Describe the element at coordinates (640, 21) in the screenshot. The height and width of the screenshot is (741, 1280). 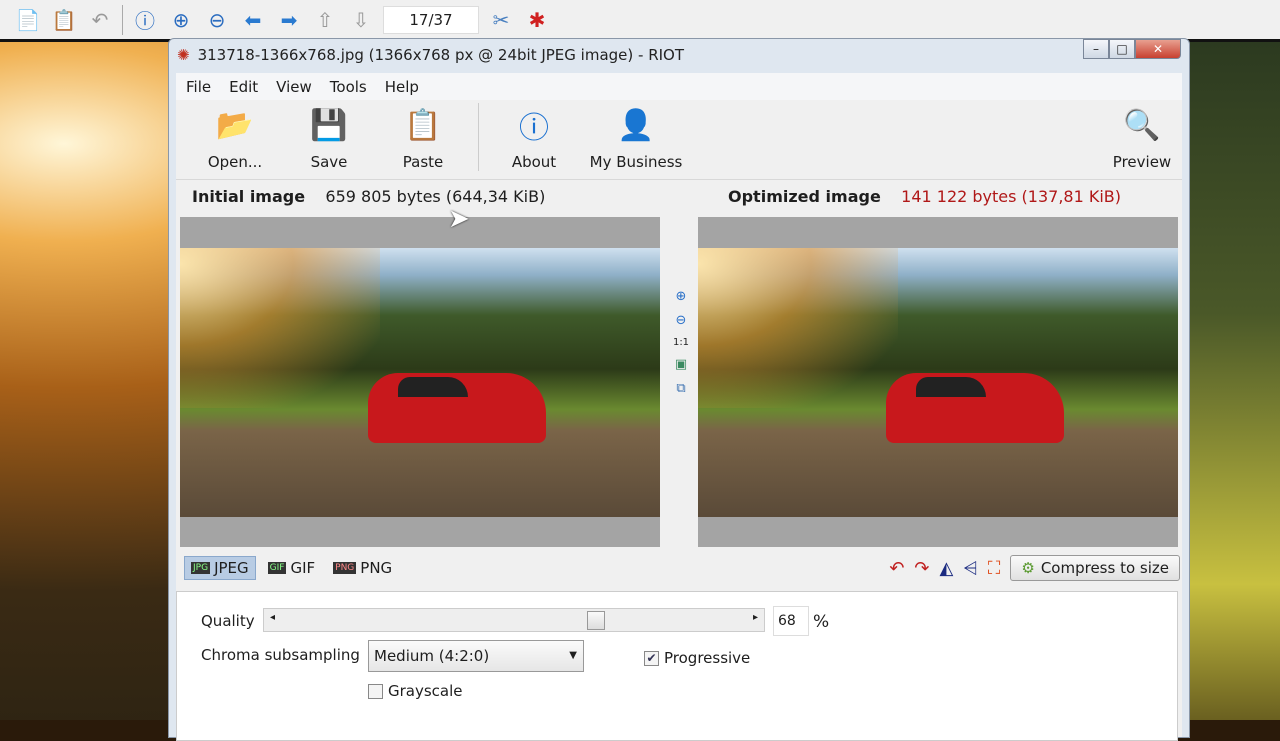
I see `viewer-toolbar: 📄 📋 ↶ ⓘ ⊕ ⊖ ⬅ ➡ ⇧ ⇩ 17/37 ✂ ✱` at that location.